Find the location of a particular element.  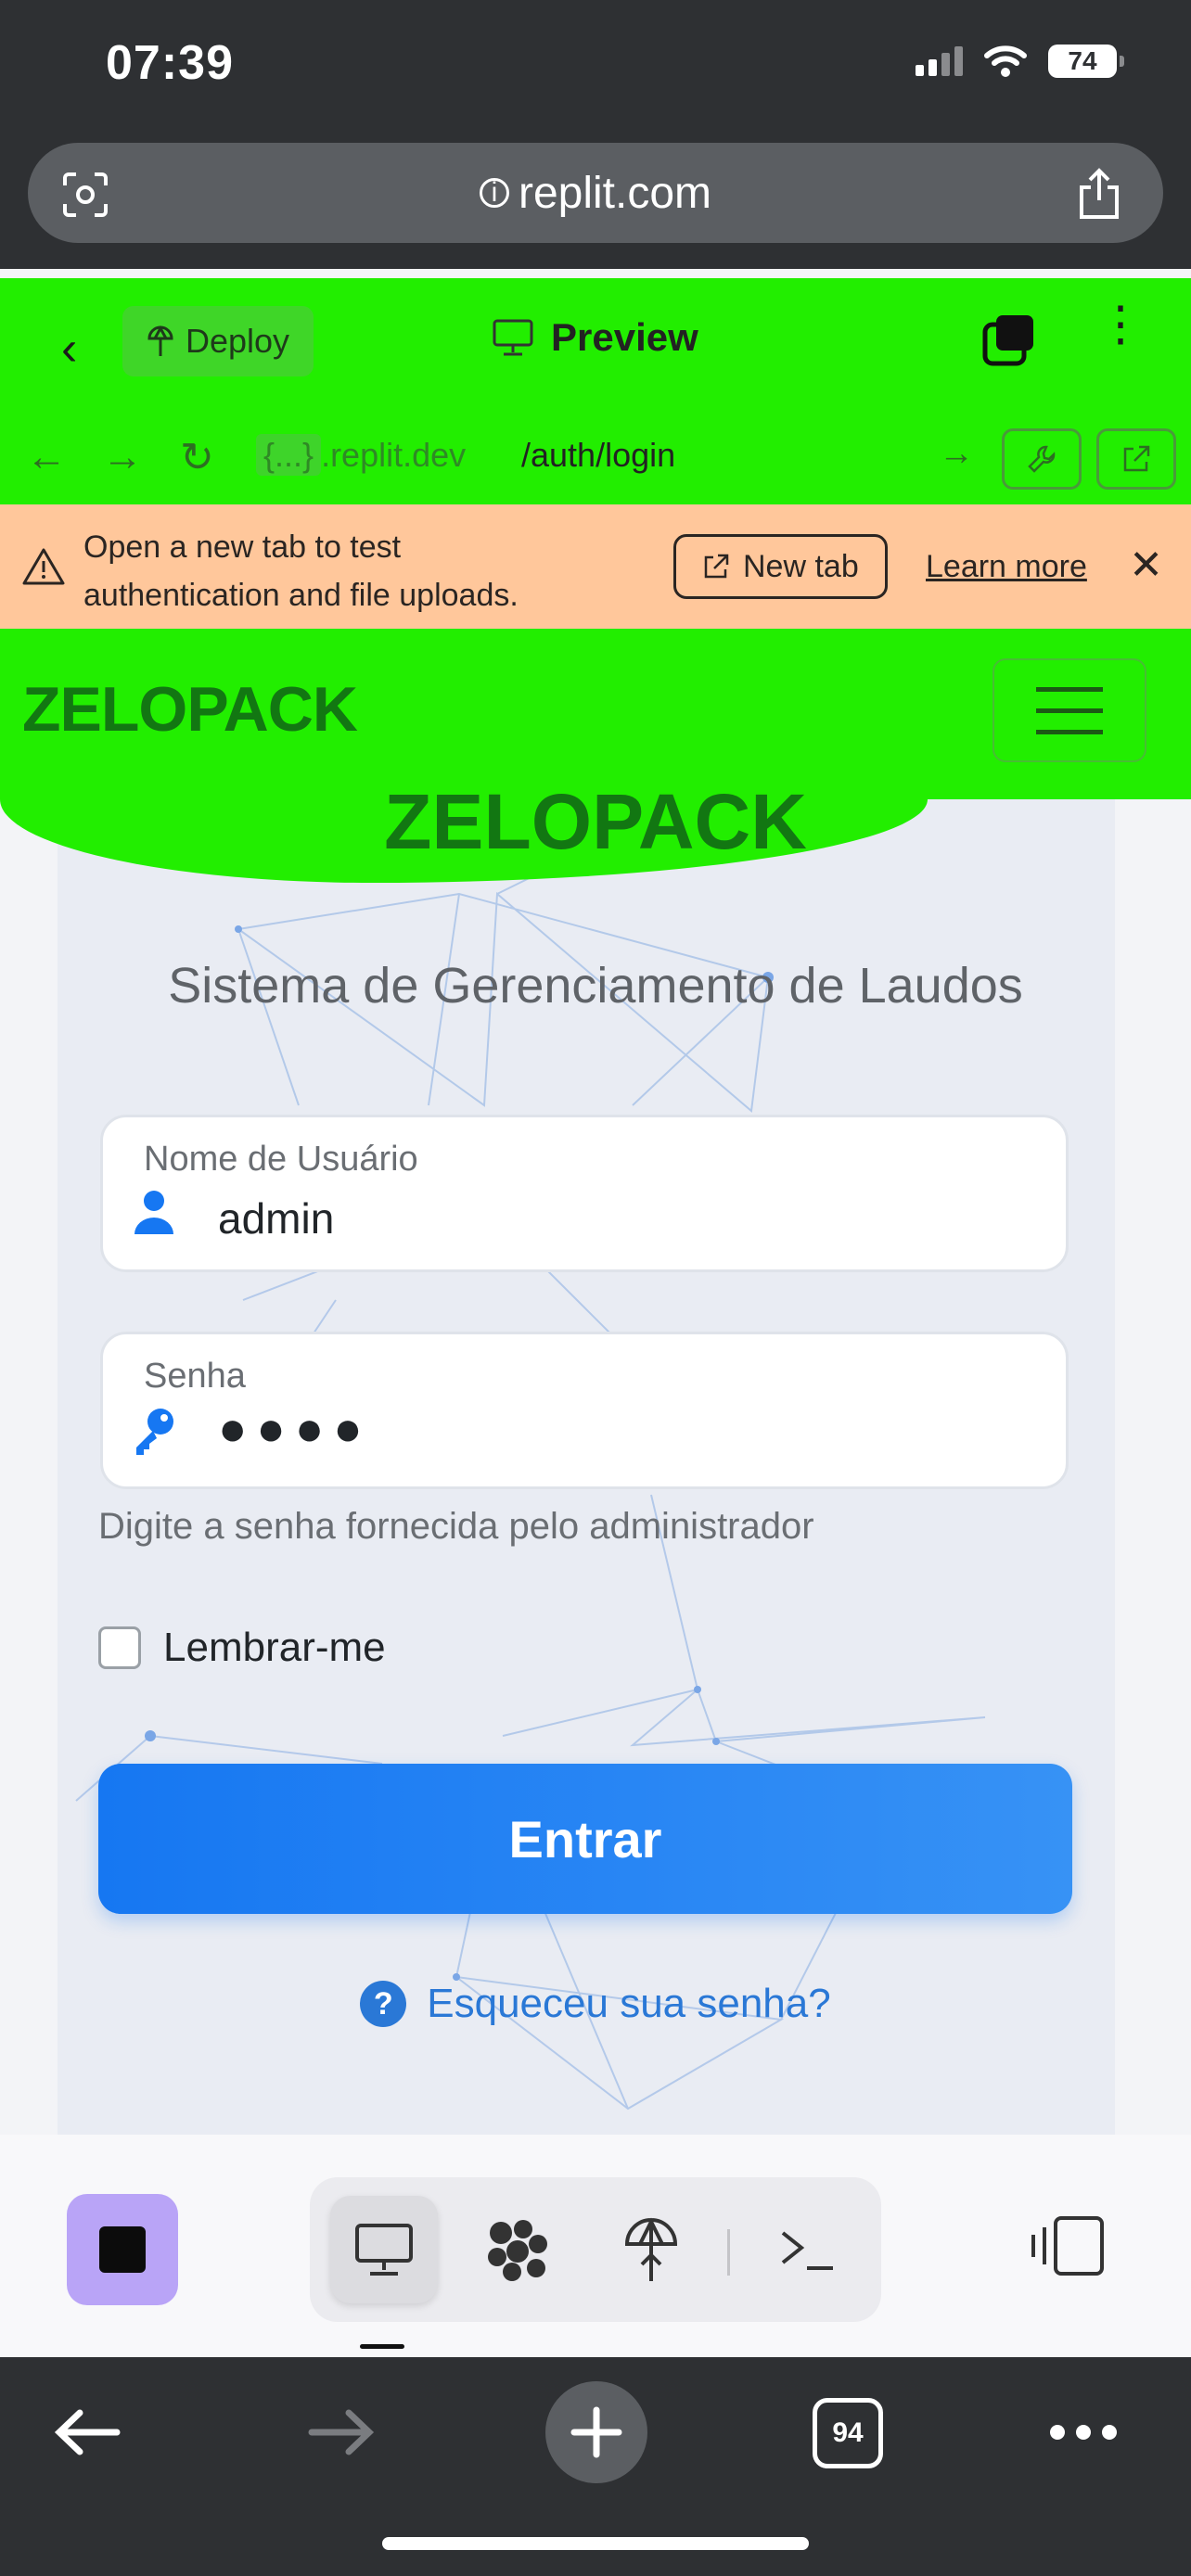

preview-tool-button is located at coordinates (384, 2249).